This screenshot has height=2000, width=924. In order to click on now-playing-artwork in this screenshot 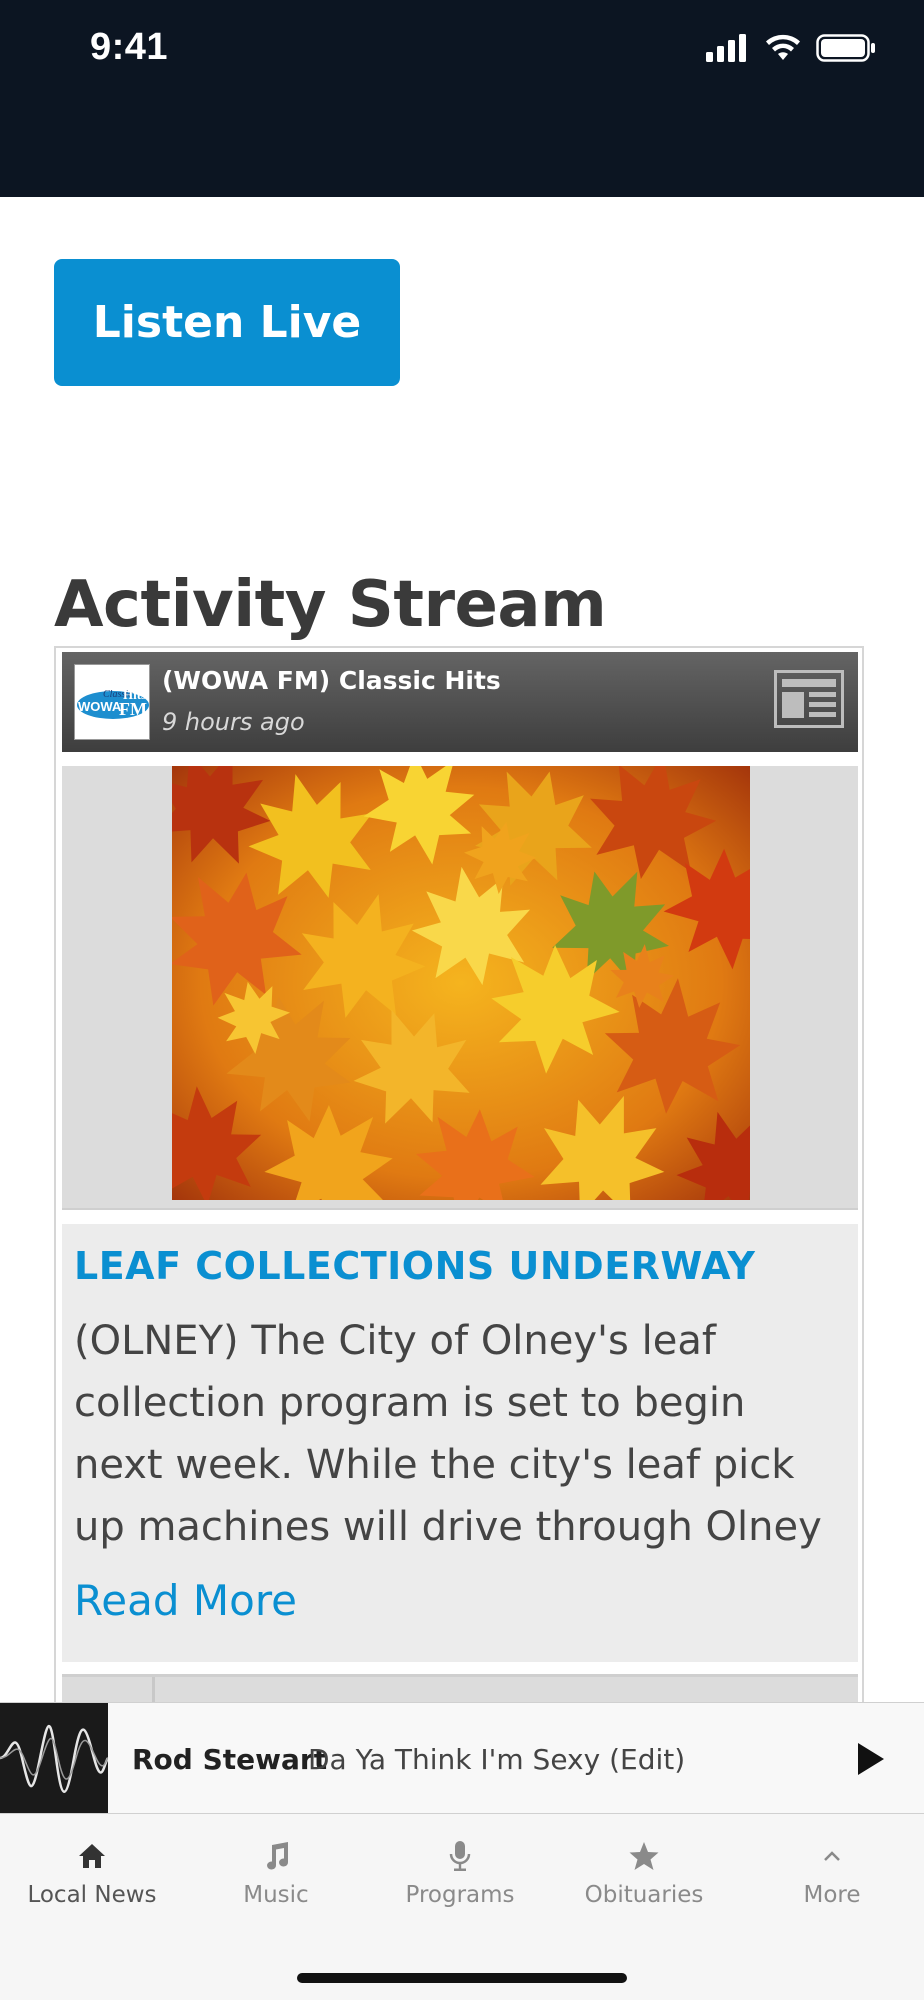, I will do `click(54, 1758)`.